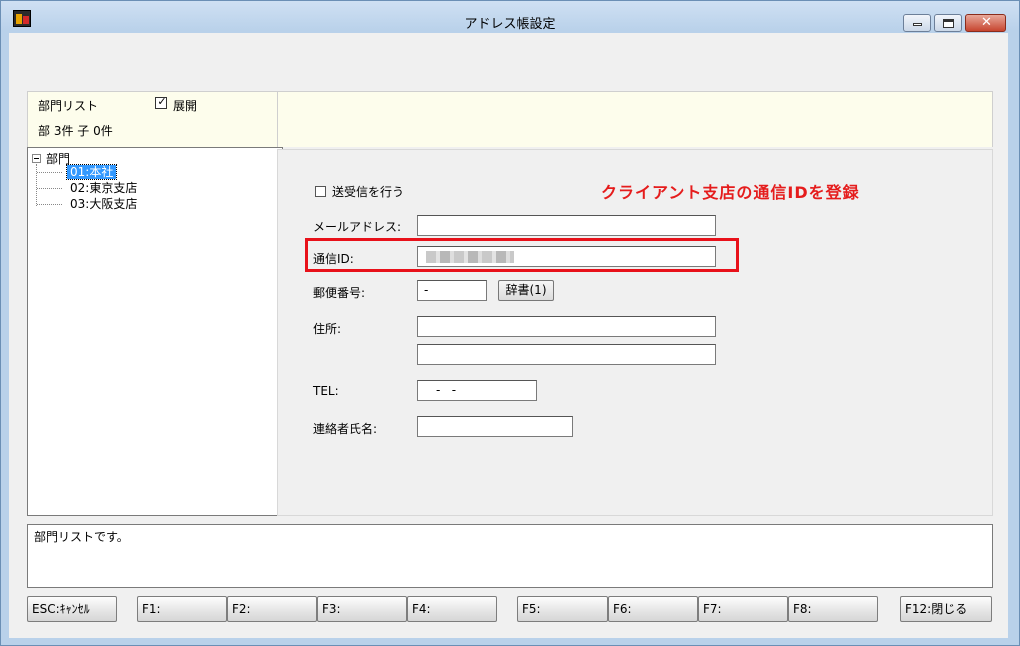 This screenshot has height=646, width=1020. What do you see at coordinates (452, 609) in the screenshot?
I see `f4-button: F4:` at bounding box center [452, 609].